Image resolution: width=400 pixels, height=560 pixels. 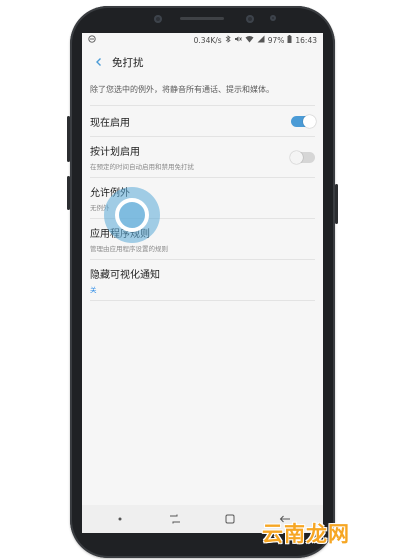 I want to click on volume-button, so click(x=68, y=139).